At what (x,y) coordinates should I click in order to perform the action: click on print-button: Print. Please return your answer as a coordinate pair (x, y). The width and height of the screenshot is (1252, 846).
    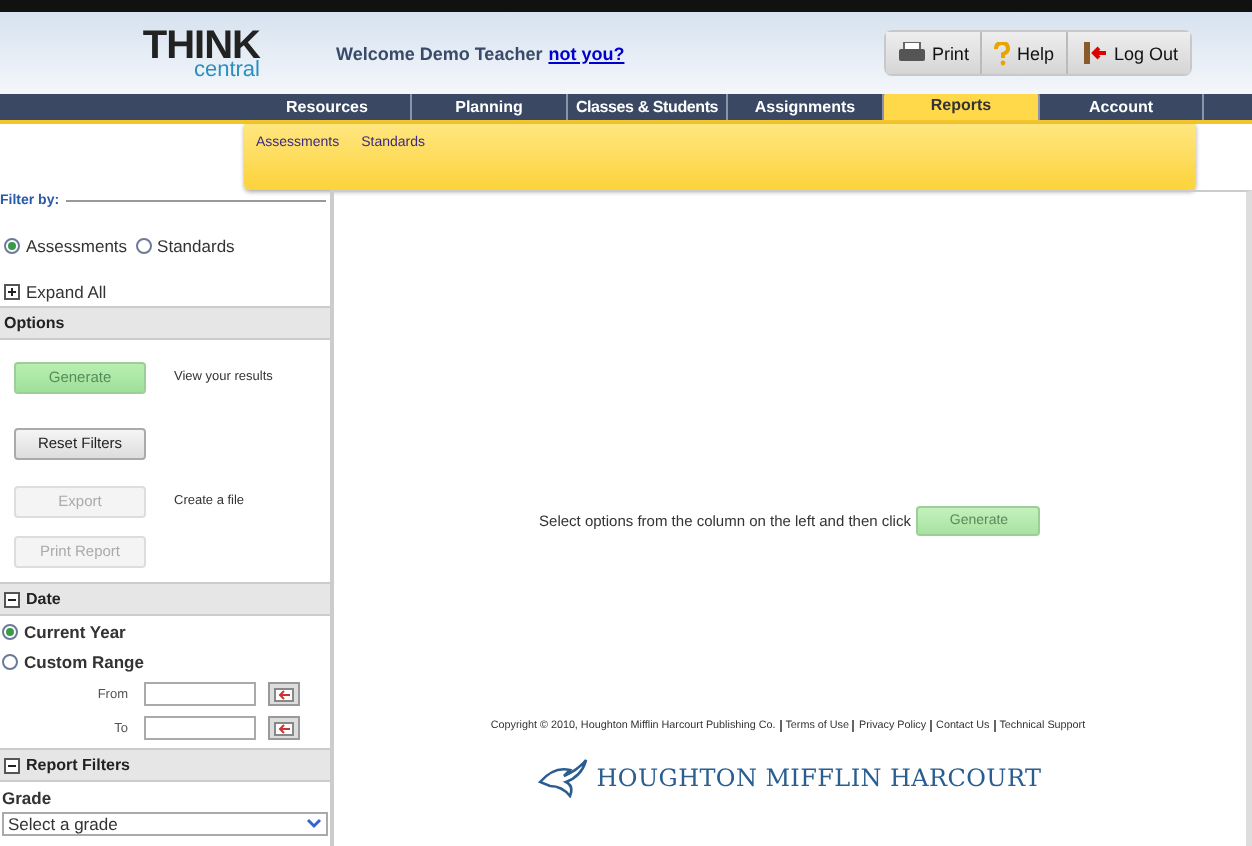
    Looking at the image, I should click on (934, 53).